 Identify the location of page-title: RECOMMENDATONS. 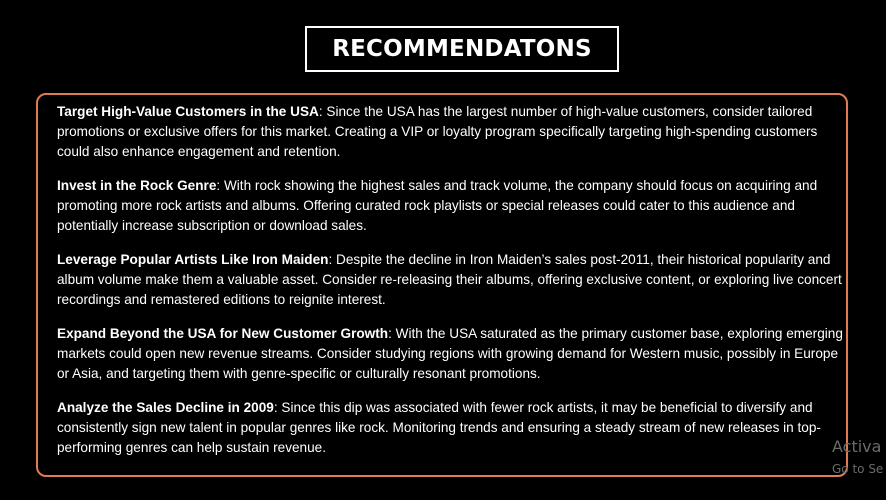
(462, 49).